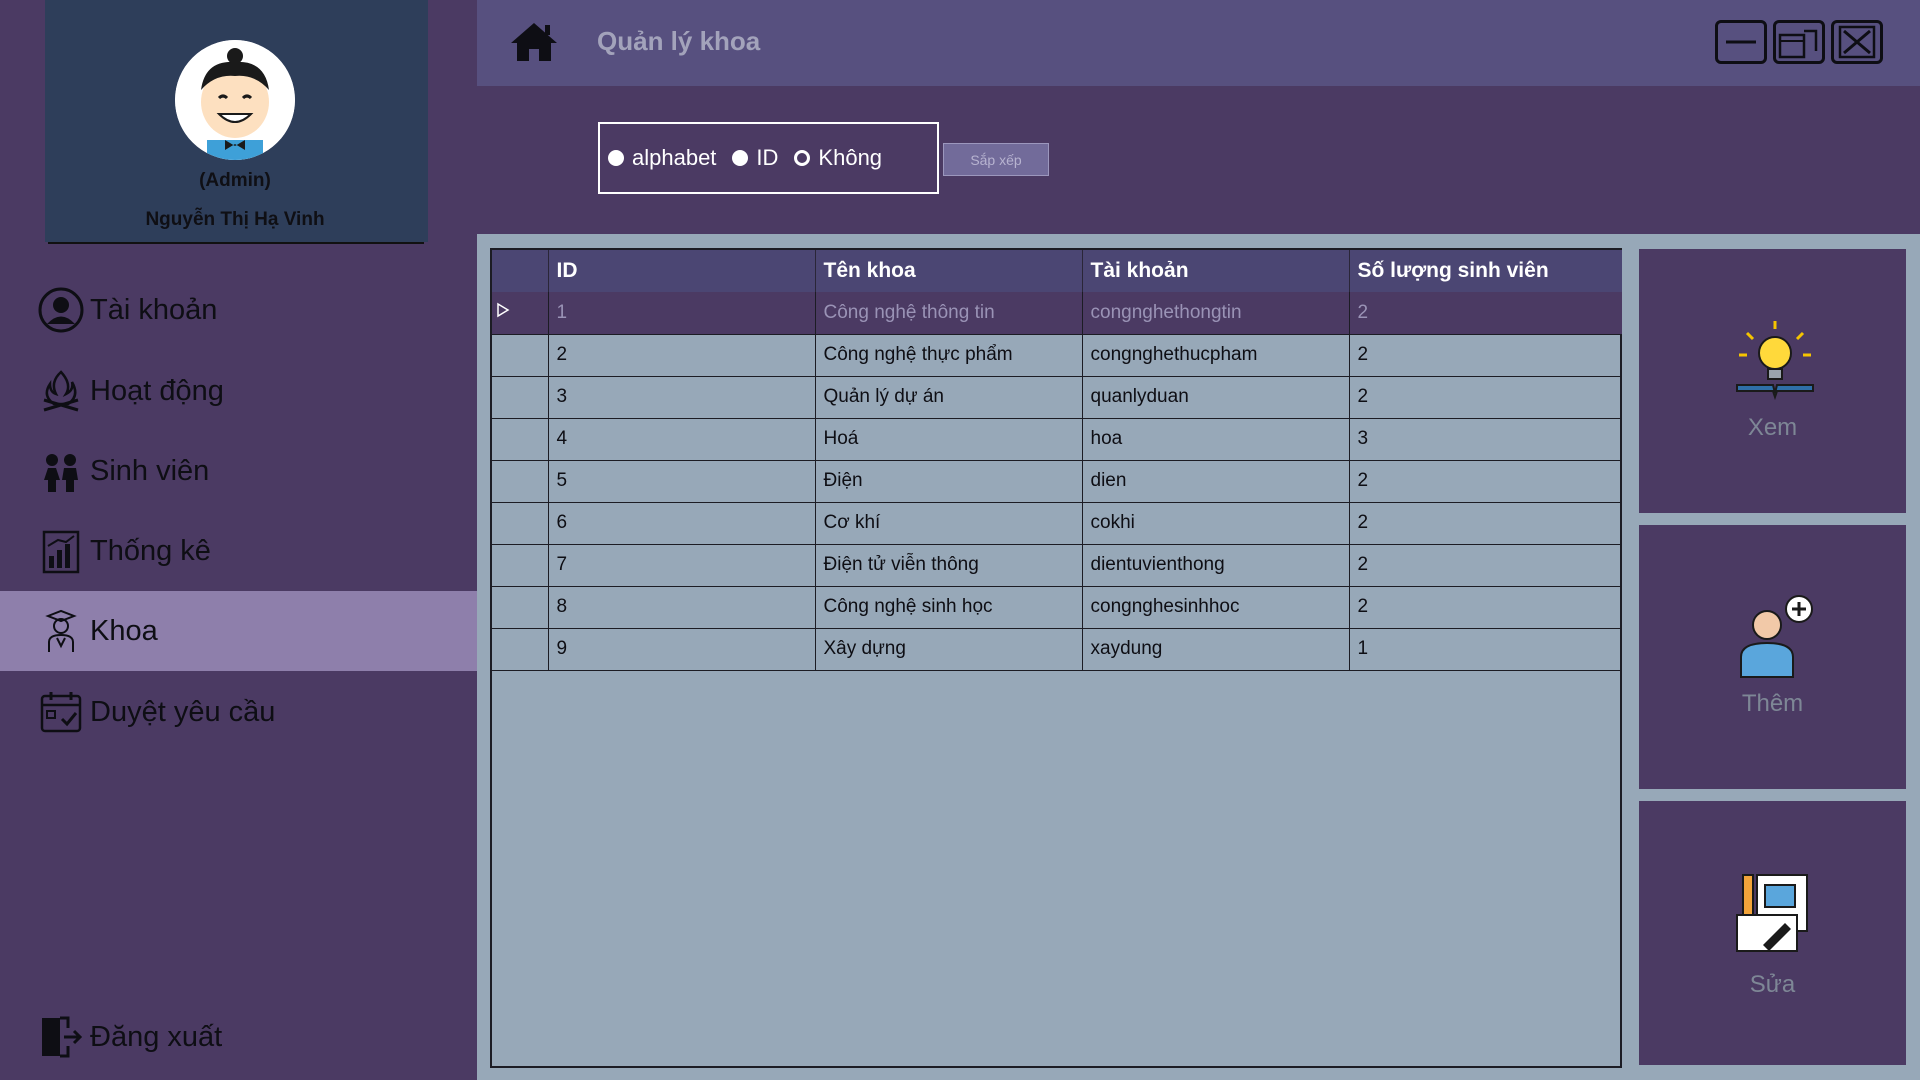 This screenshot has height=1080, width=1920. I want to click on table-row: 5 Điện dien 2, so click(1057, 481).